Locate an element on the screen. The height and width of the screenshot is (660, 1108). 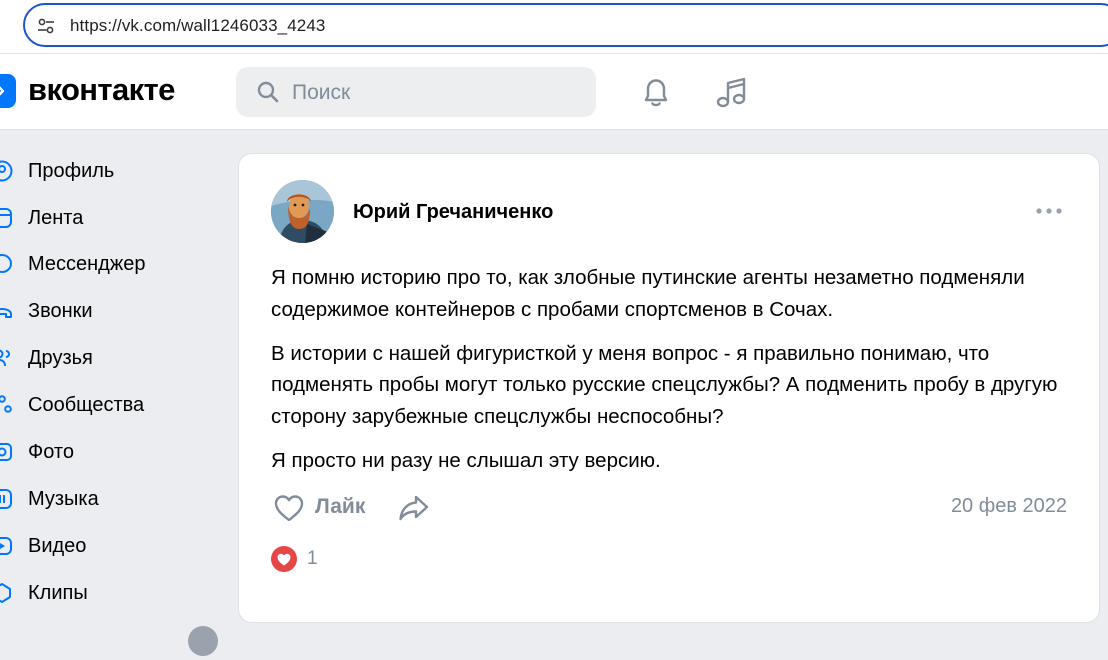
sidebar-item-music: Музыка is located at coordinates (110, 499).